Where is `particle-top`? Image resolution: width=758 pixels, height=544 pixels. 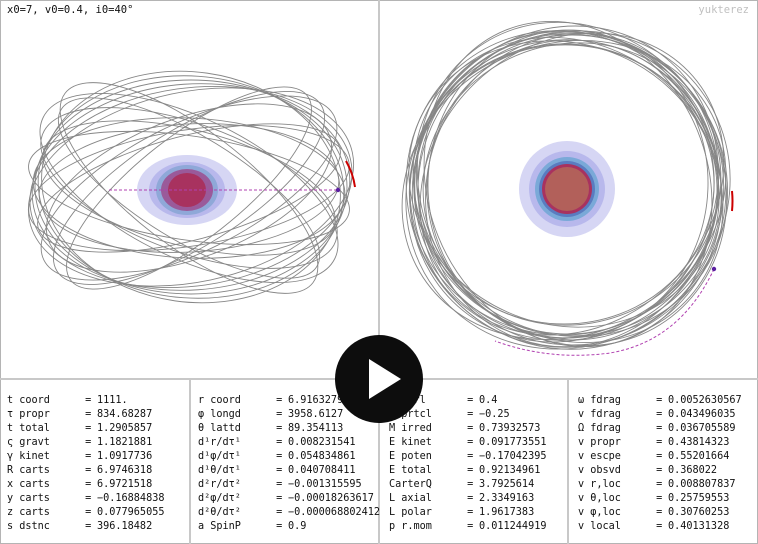 particle-top is located at coordinates (714, 269).